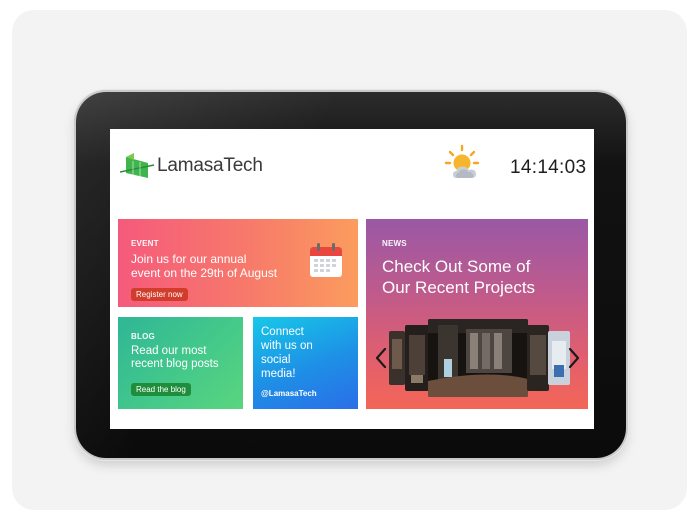 This screenshot has height=522, width=699. I want to click on logo-mark-icon, so click(137, 165).